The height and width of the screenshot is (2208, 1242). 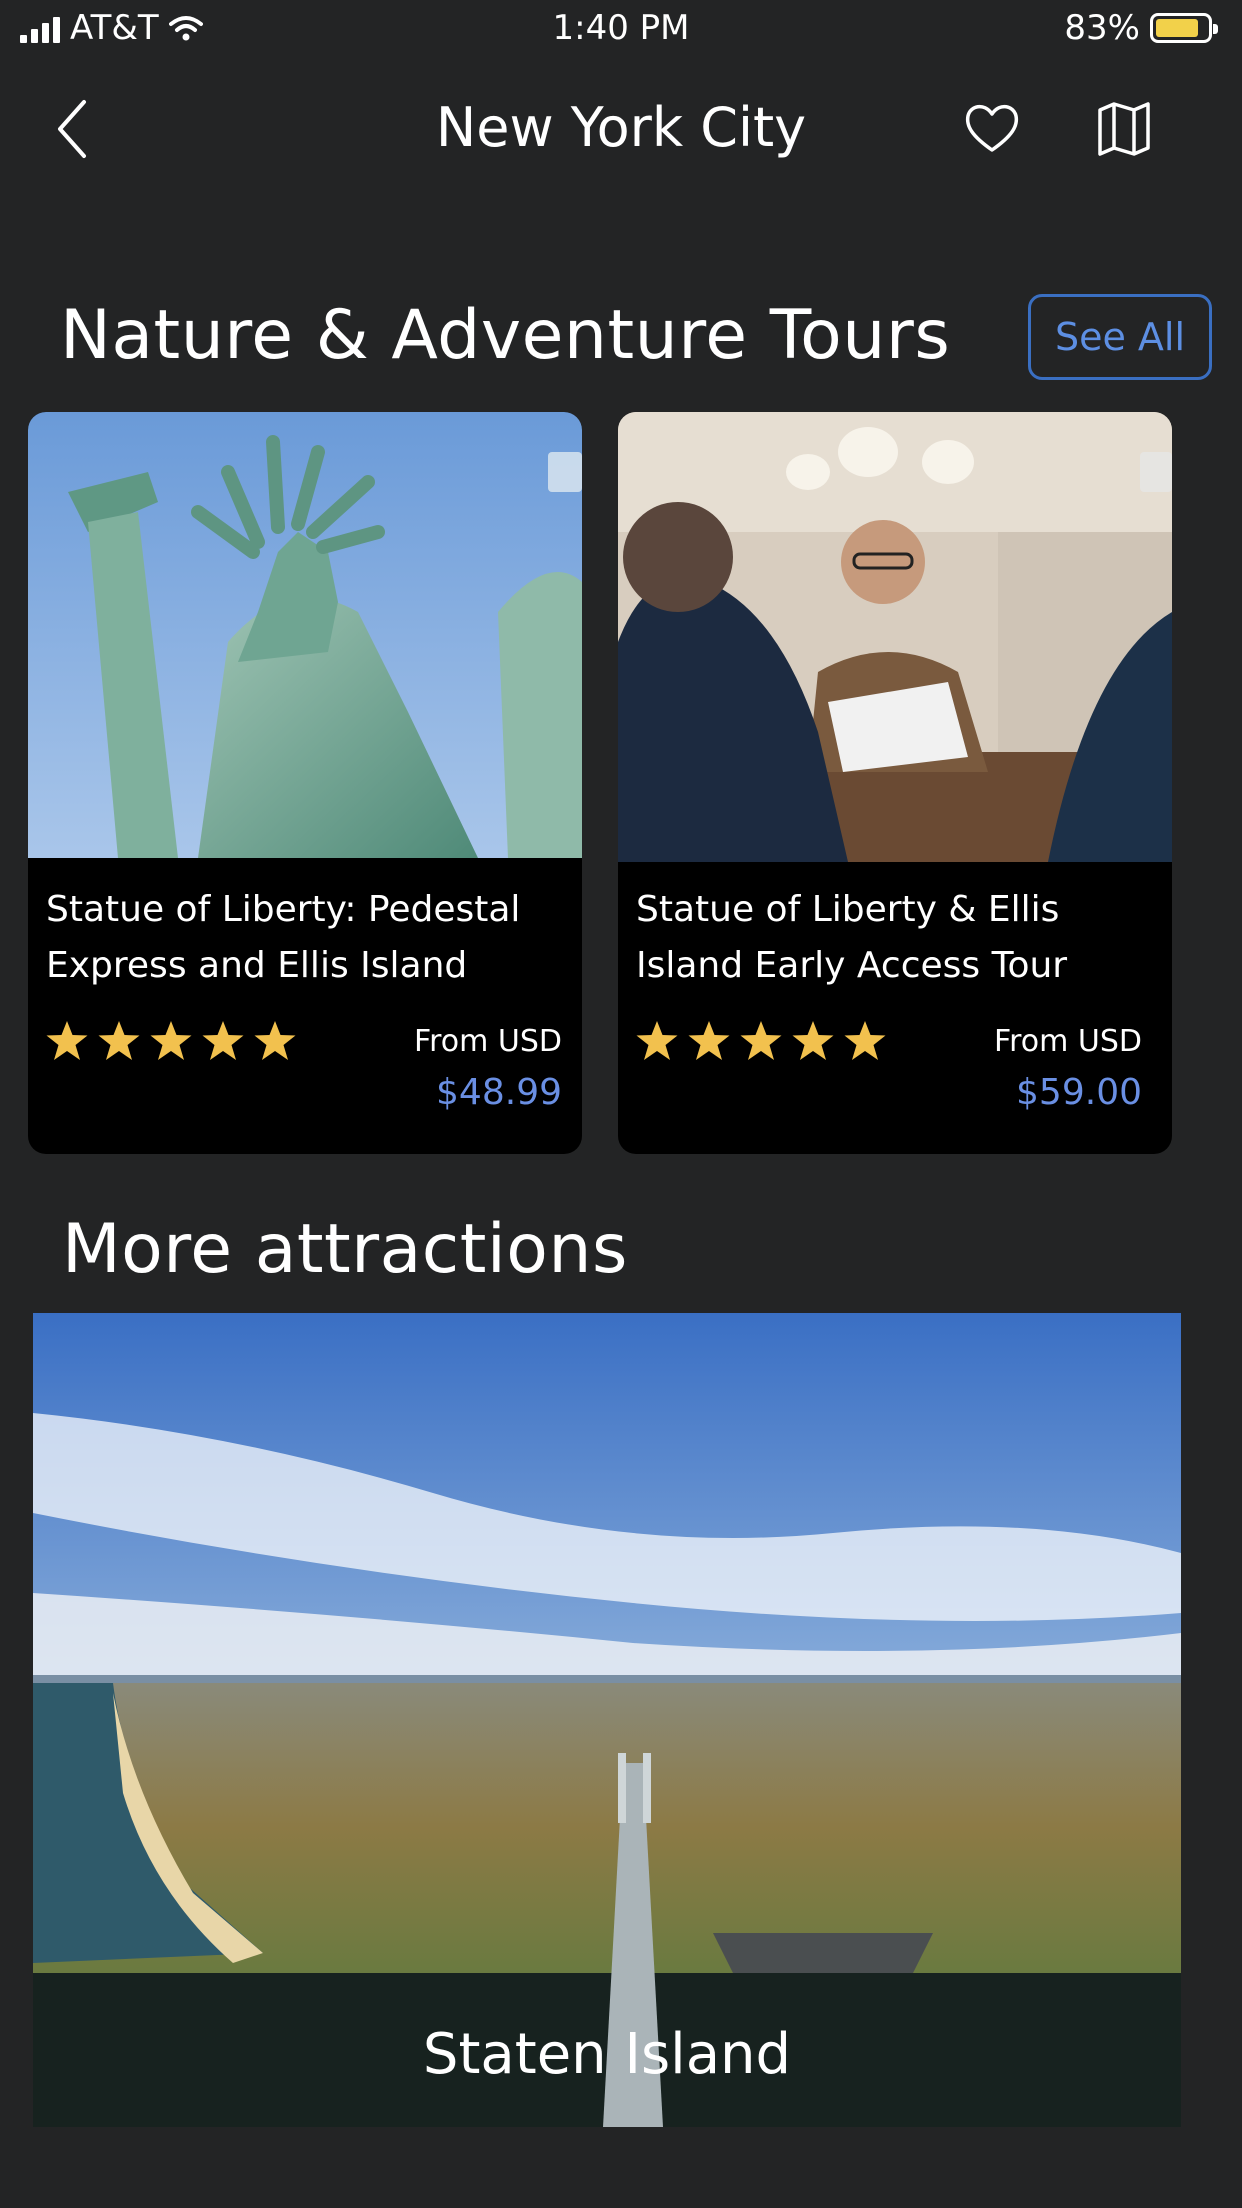 What do you see at coordinates (895, 637) in the screenshot?
I see `tour-guide-image` at bounding box center [895, 637].